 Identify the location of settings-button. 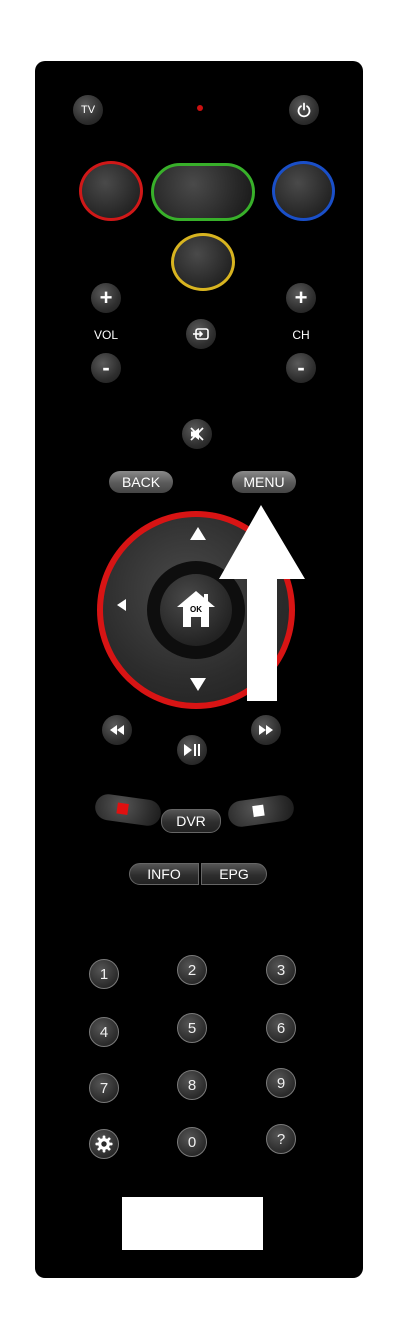
(104, 1144).